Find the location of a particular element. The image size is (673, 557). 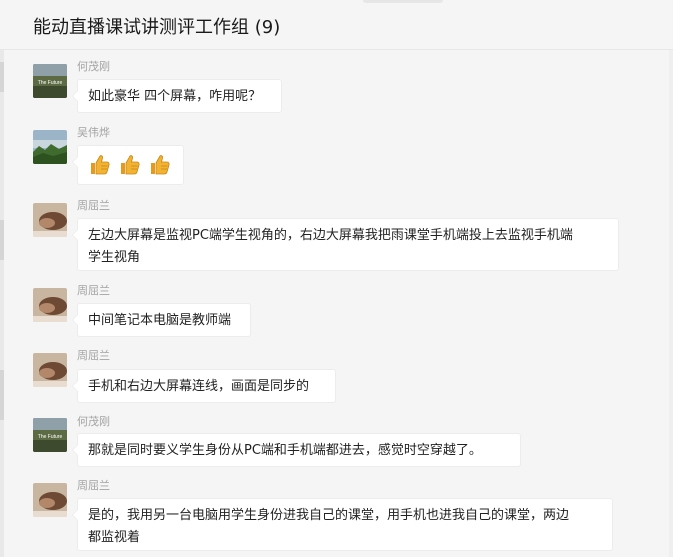

message-scrollbar is located at coordinates (671, 303).